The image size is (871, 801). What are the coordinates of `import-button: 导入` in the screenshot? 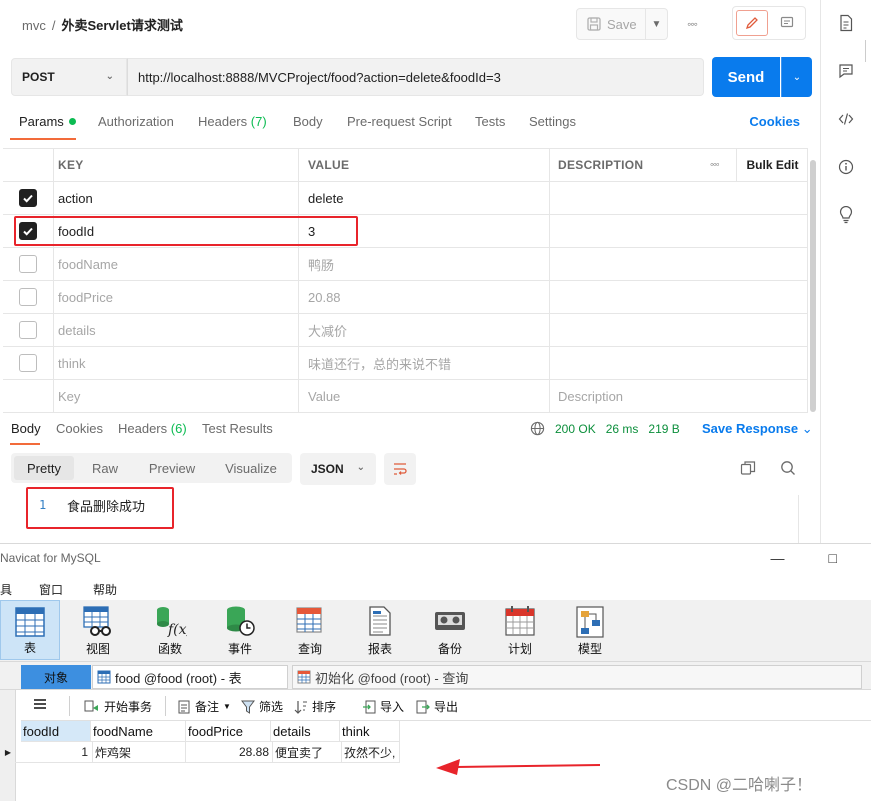 It's located at (383, 706).